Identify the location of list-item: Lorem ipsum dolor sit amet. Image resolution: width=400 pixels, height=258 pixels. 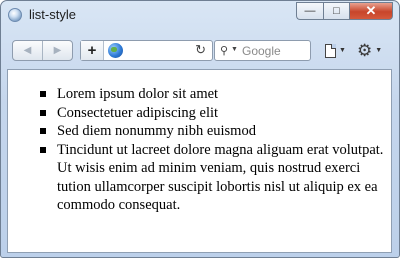
(213, 94).